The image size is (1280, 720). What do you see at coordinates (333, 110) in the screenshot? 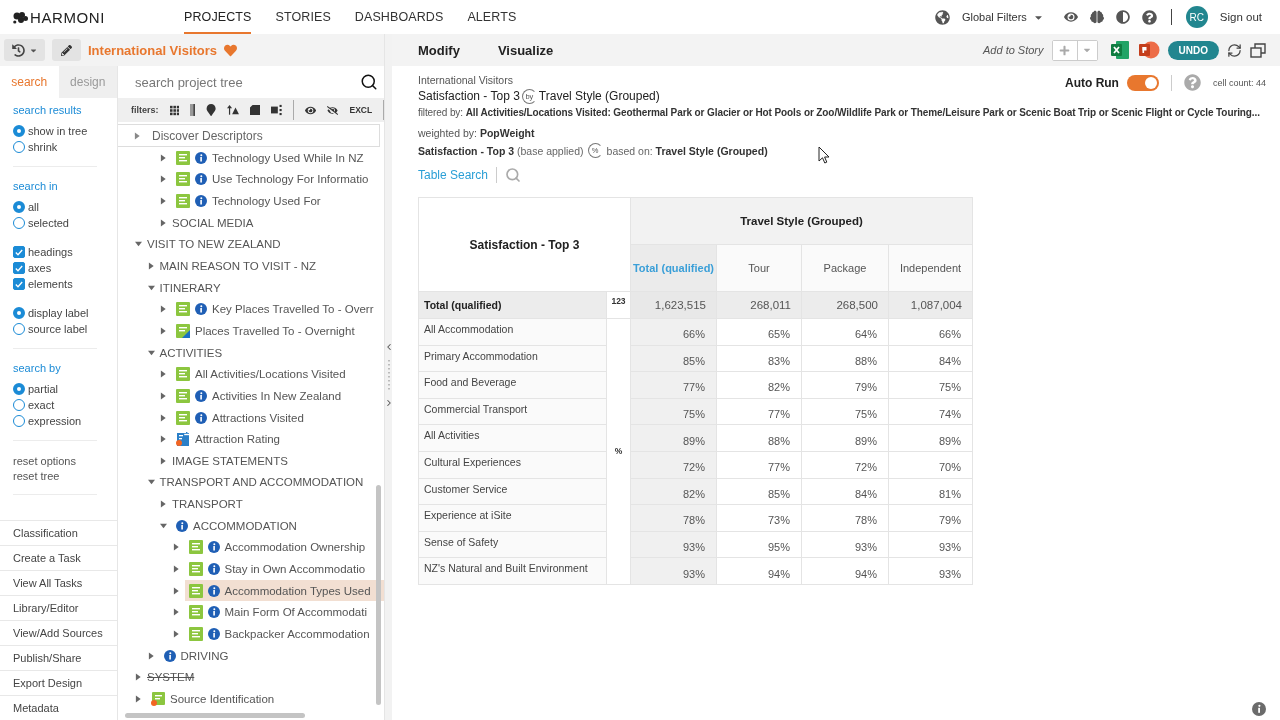
I see `eye-slash-icon` at bounding box center [333, 110].